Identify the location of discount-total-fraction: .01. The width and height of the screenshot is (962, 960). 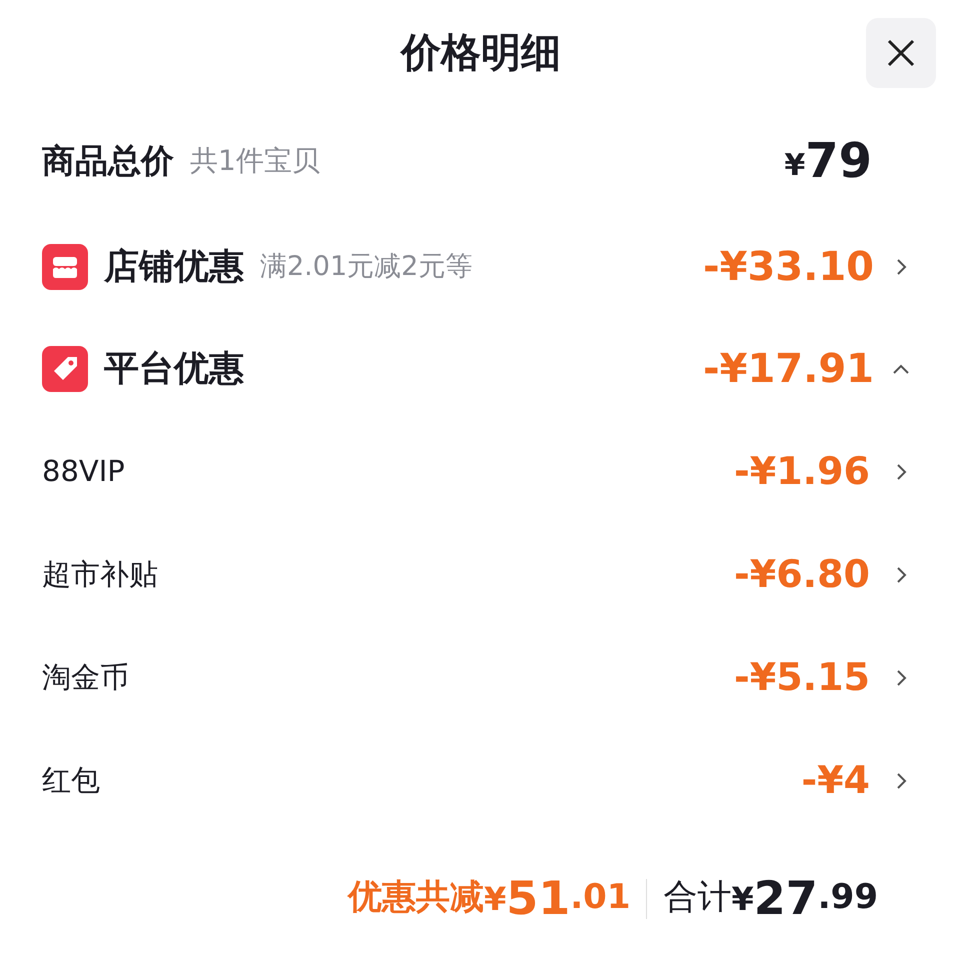
(600, 897).